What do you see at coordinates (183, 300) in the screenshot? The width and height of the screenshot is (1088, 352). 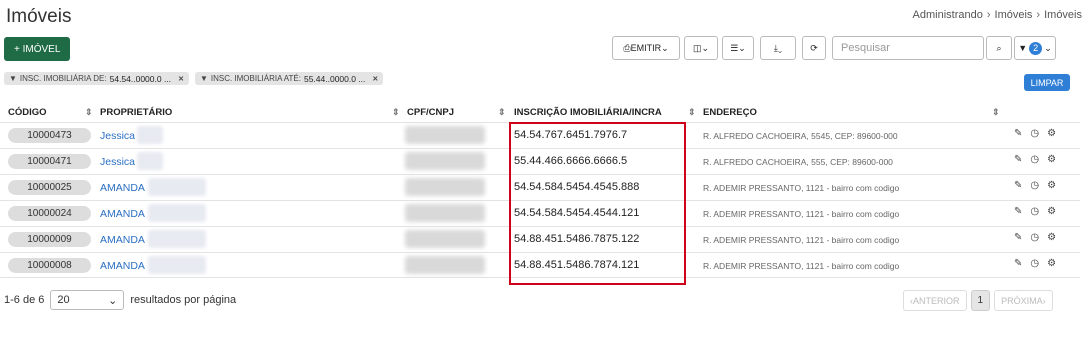 I see `per-page-label: resultados por página` at bounding box center [183, 300].